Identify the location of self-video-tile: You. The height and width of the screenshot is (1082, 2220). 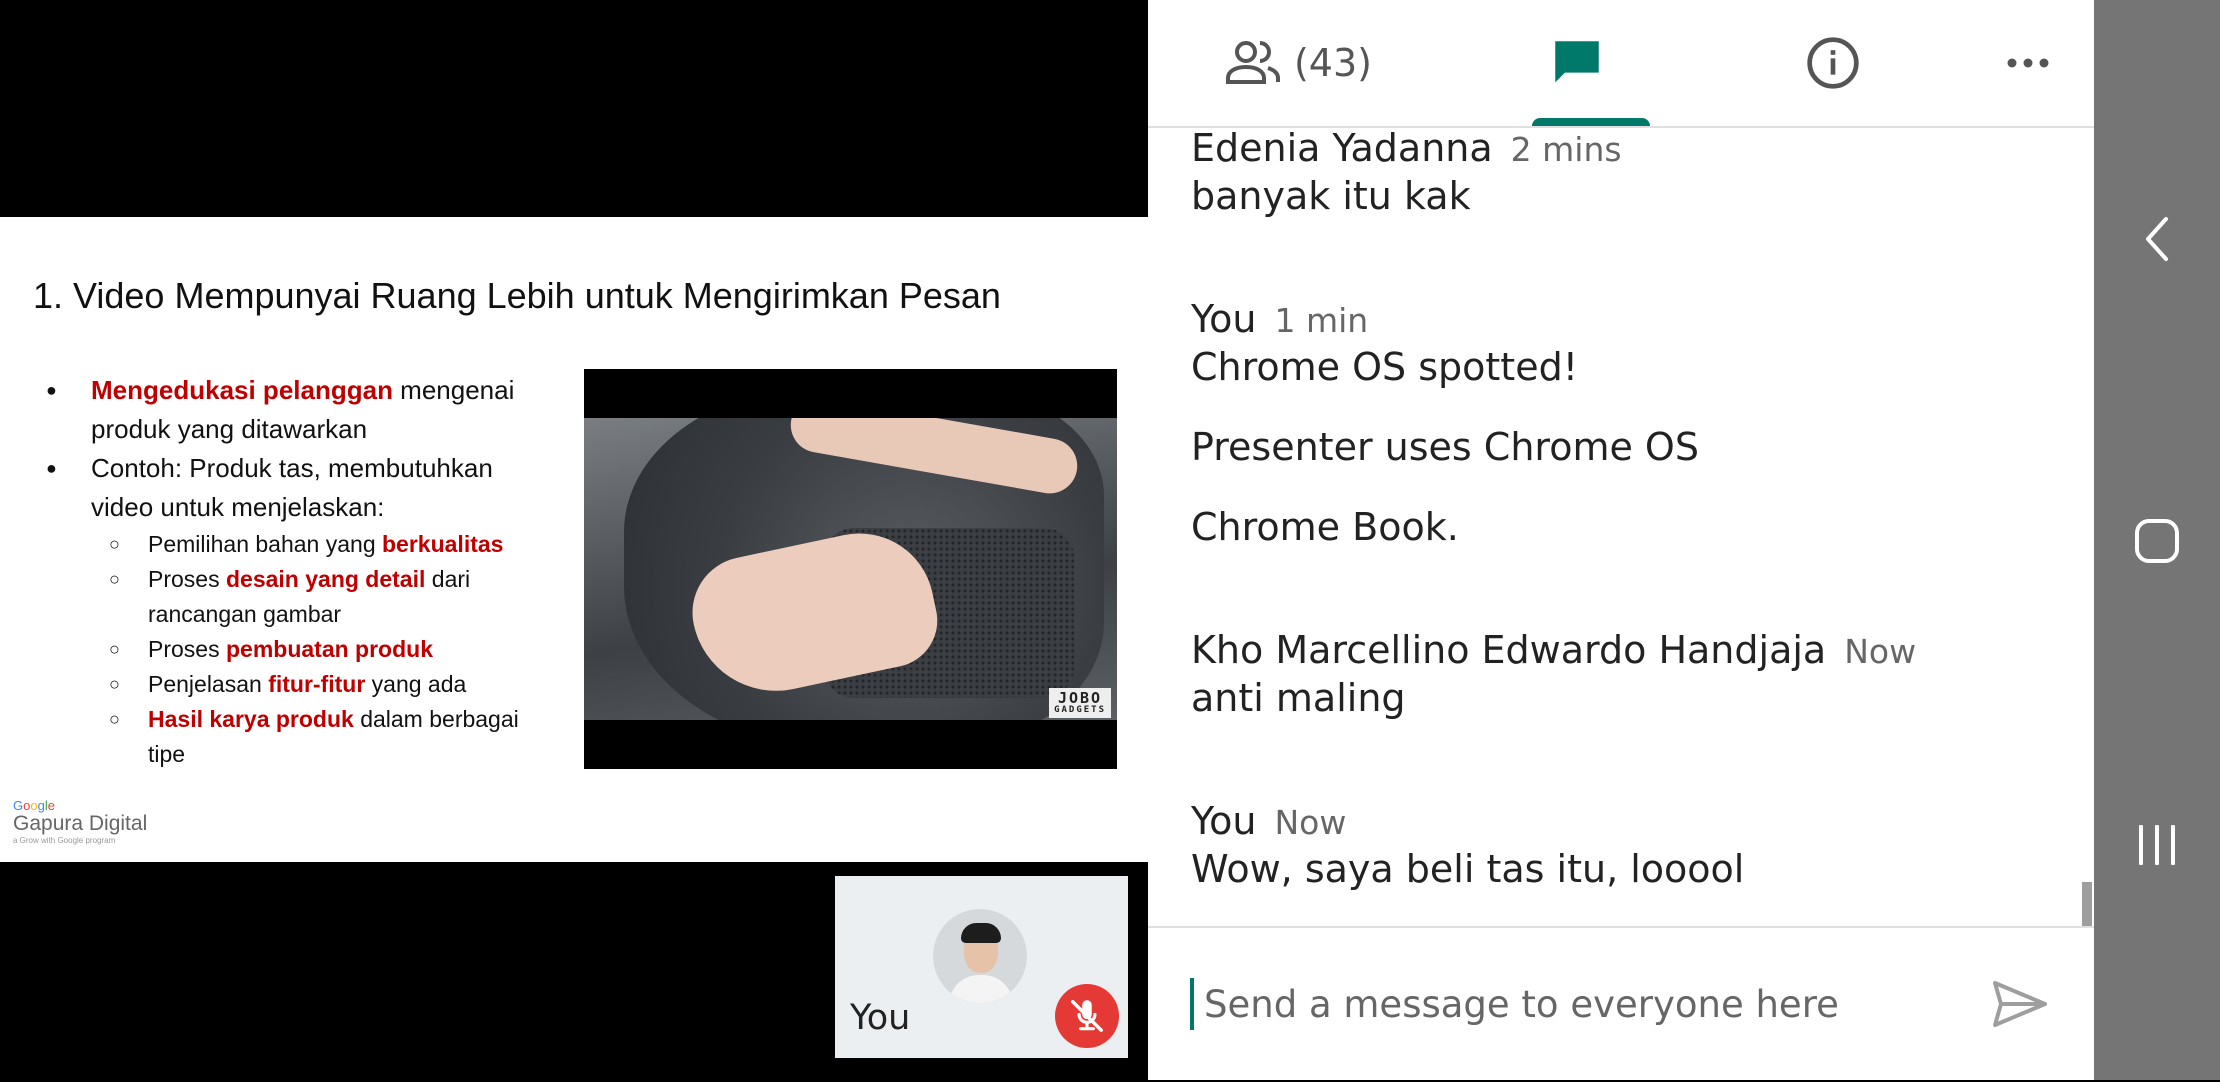
(981, 967).